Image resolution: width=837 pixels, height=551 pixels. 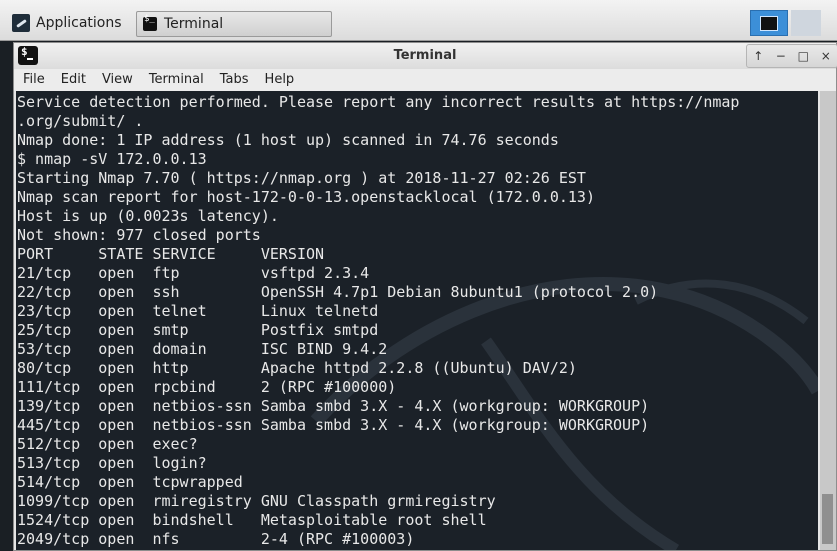 What do you see at coordinates (791, 56) in the screenshot?
I see `window-controls: ↑ − □ ×` at bounding box center [791, 56].